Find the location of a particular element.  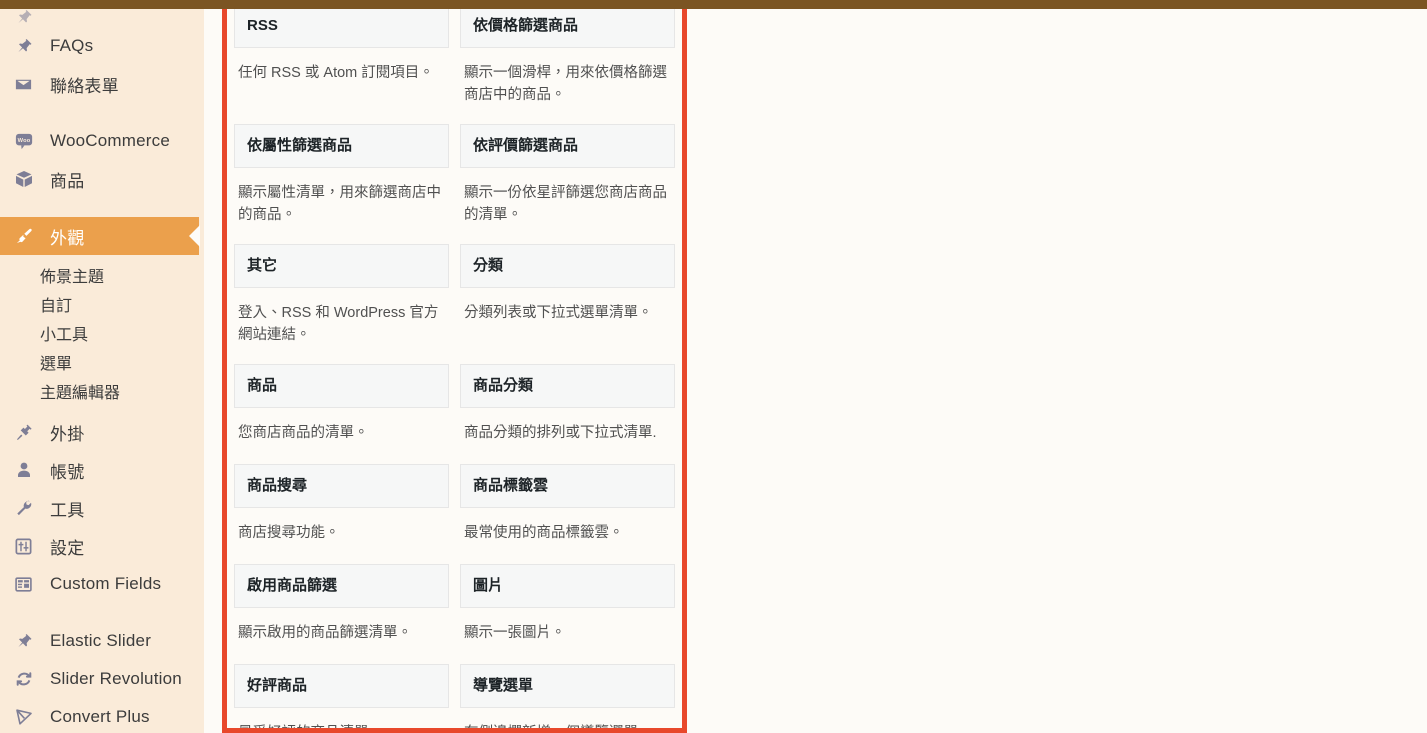

widget-description: 最受好評的商品清單。 is located at coordinates (341, 718).